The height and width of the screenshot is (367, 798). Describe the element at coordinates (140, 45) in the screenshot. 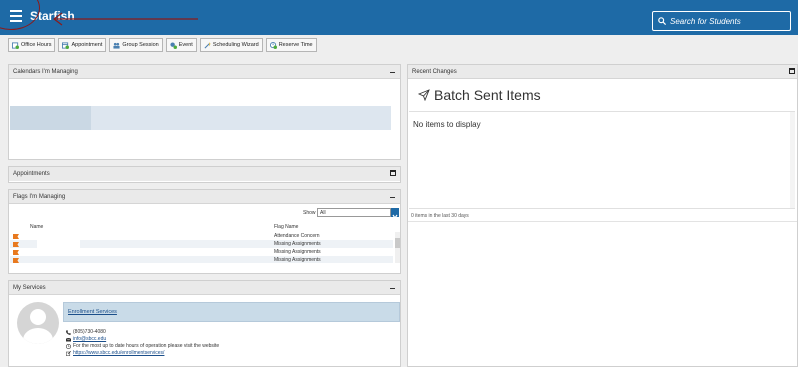

I see `group-session-label: Group Session` at that location.